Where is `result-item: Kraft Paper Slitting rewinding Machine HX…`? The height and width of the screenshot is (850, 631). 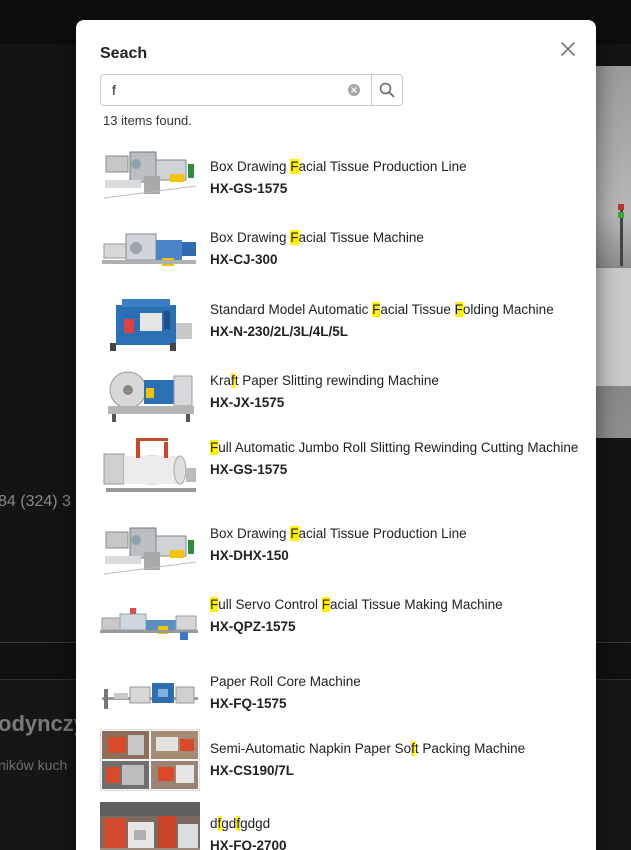
result-item: Kraft Paper Slitting rewinding Machine HX… is located at coordinates (340, 397).